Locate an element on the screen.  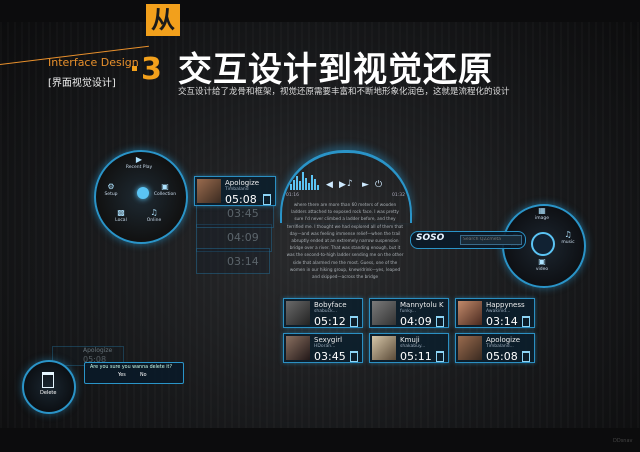
ghost-track-card: 03:14 is located at coordinates (233, 261).